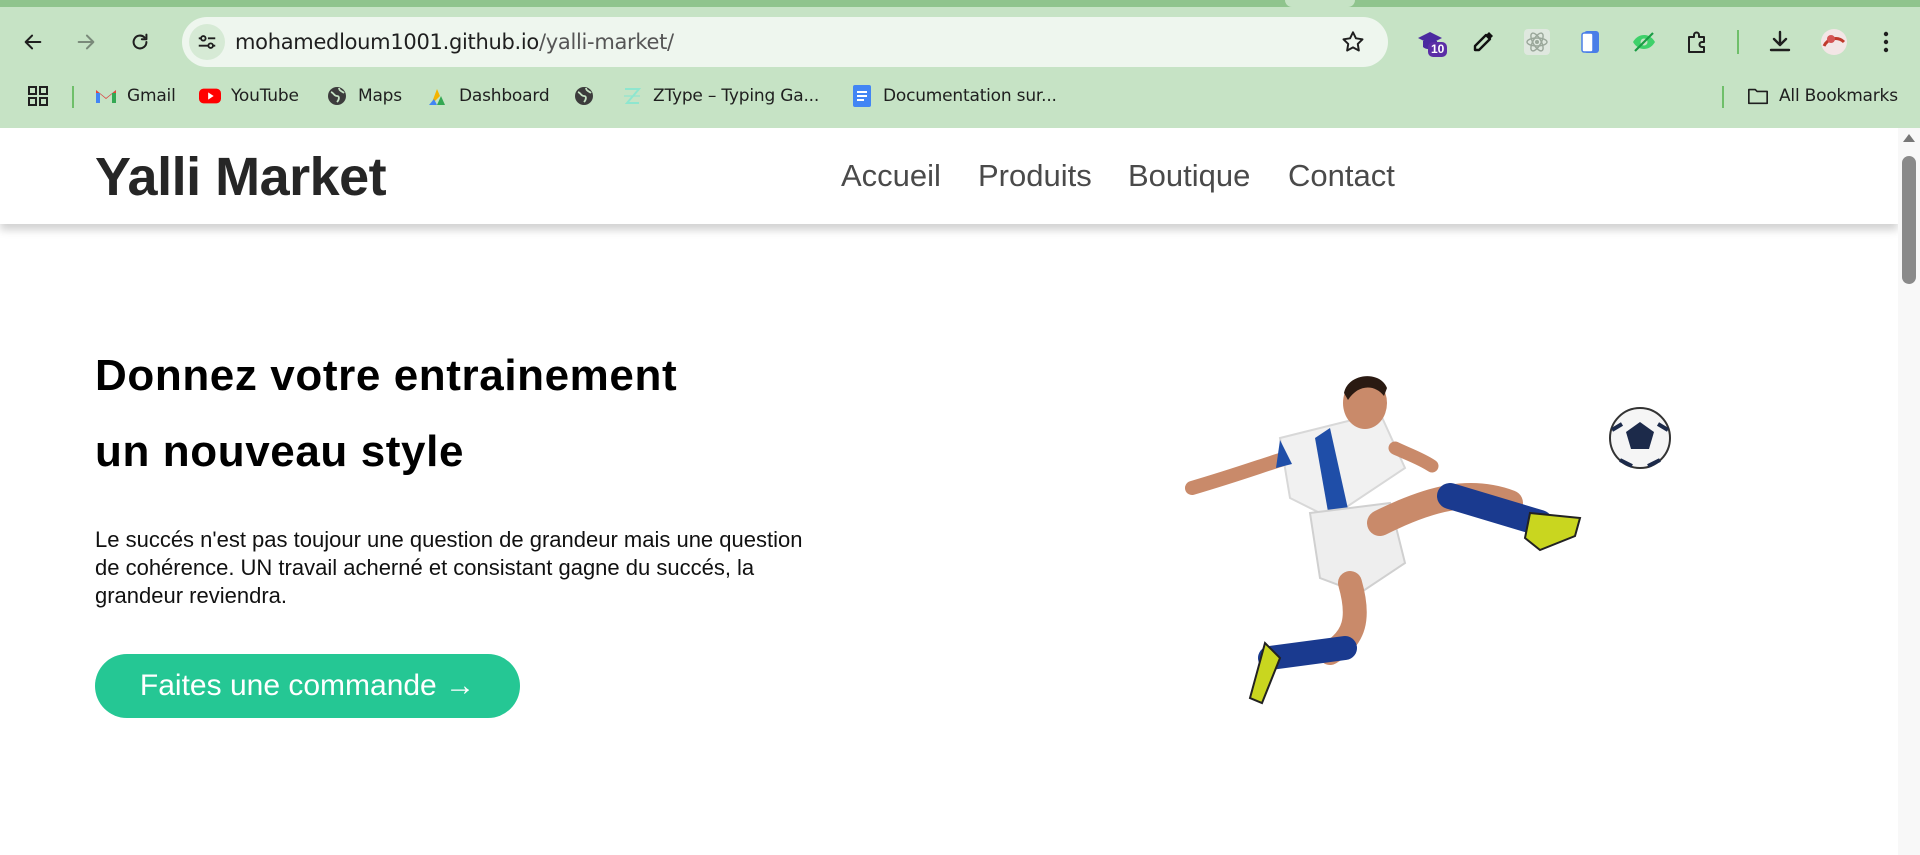 Image resolution: width=1920 pixels, height=855 pixels. I want to click on gmail-icon, so click(106, 96).